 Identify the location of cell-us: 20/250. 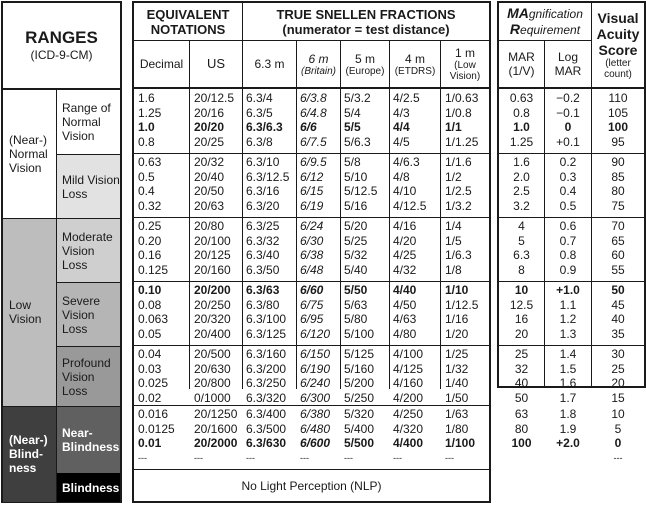
(212, 304).